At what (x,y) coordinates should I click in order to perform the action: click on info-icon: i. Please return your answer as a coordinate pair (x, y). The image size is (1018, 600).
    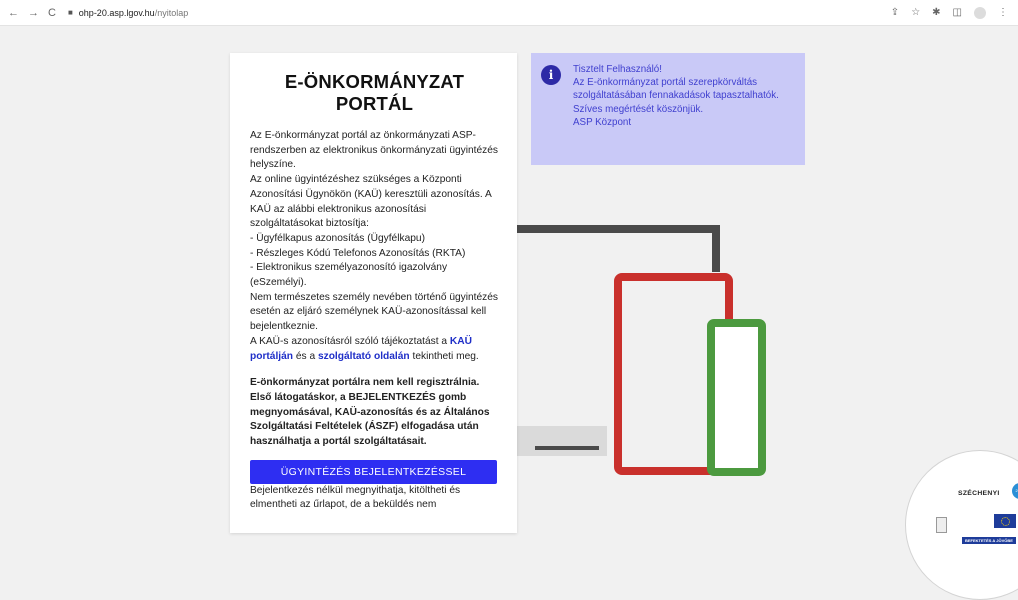
    Looking at the image, I should click on (551, 75).